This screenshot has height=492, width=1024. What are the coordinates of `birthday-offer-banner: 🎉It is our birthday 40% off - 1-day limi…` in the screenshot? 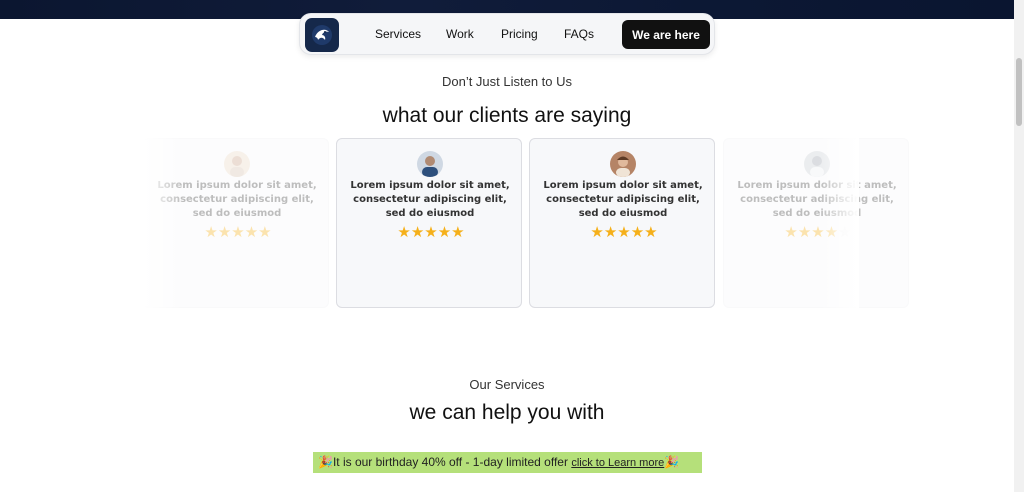 It's located at (507, 462).